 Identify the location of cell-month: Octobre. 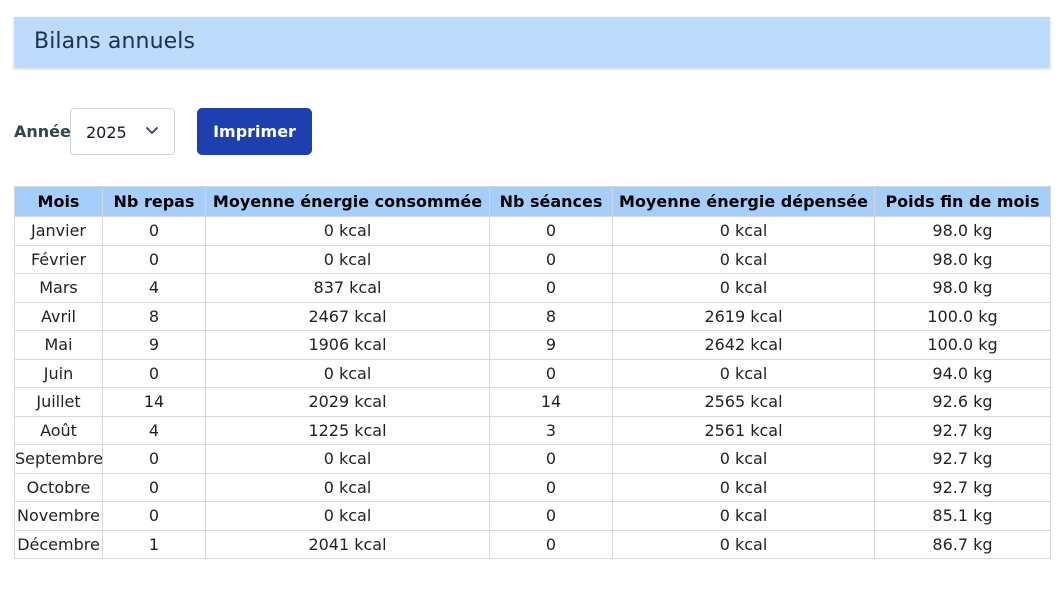
(58, 487).